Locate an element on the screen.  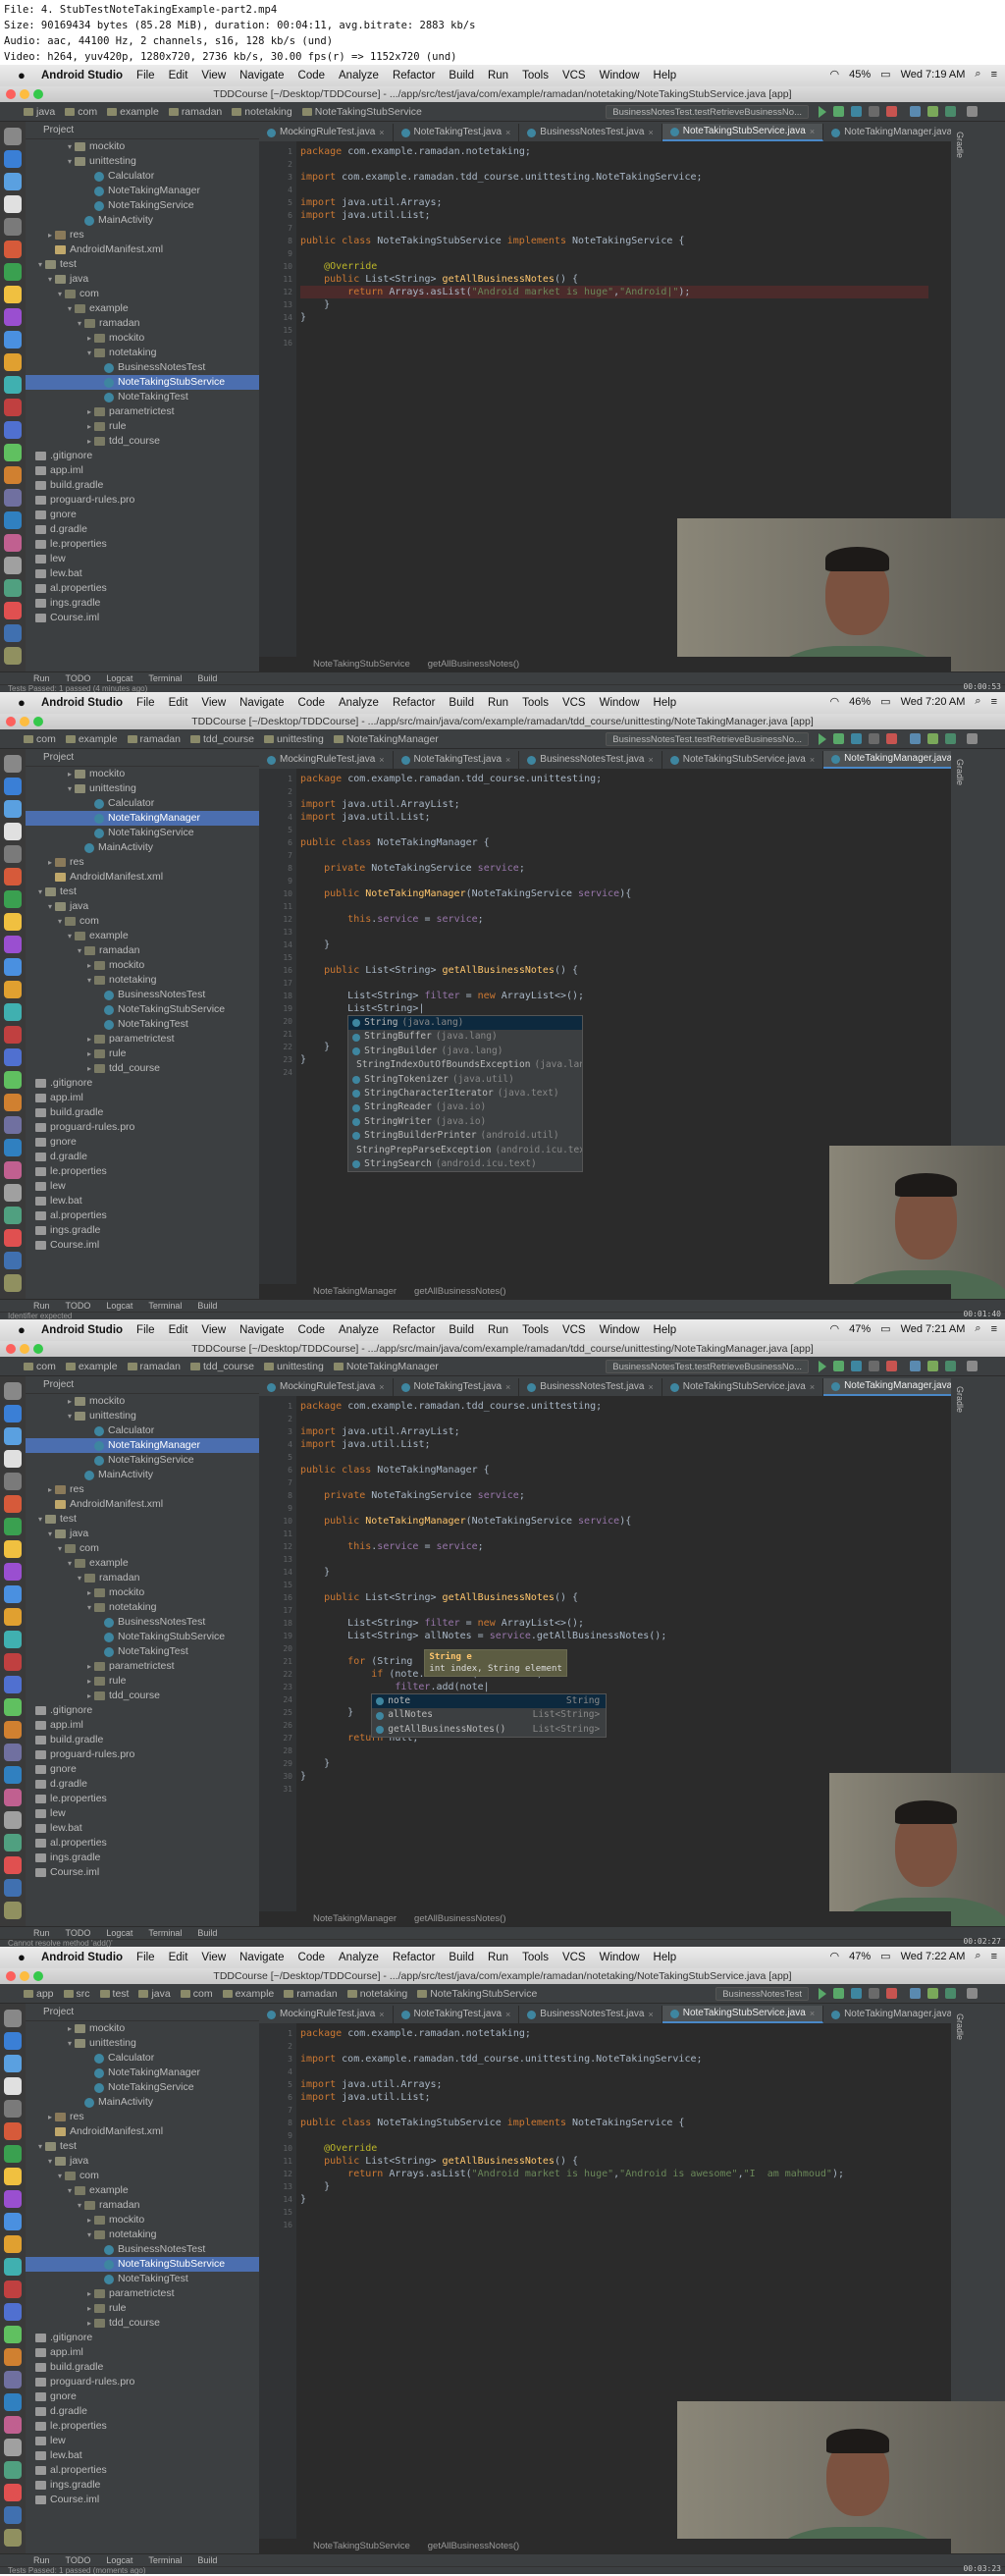
tool-window-tab-build: Build is located at coordinates (207, 678).